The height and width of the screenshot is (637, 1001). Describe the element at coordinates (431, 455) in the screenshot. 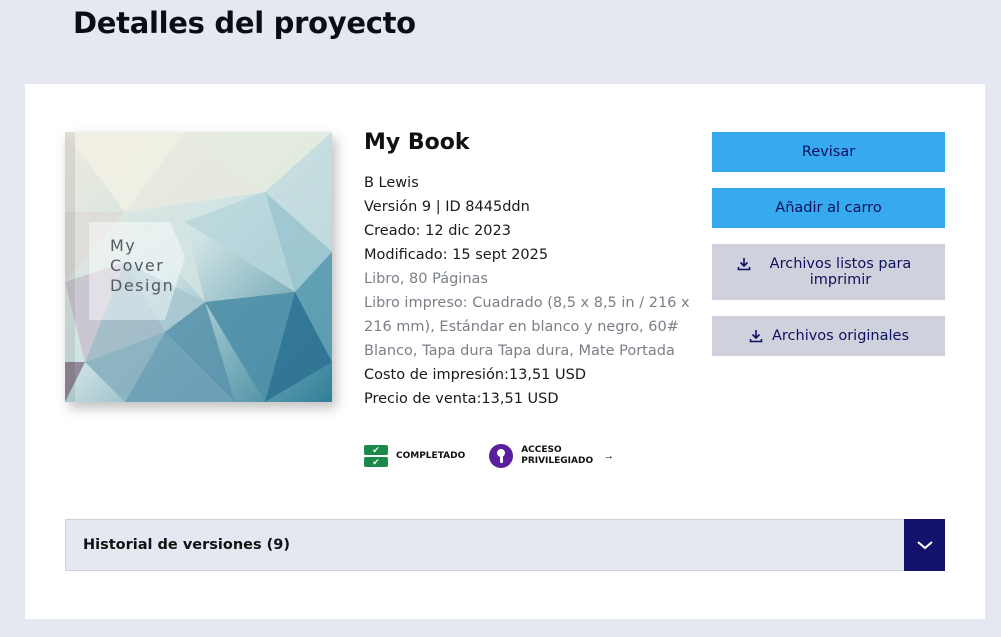

I see `completed-label: COMPLETADO` at that location.